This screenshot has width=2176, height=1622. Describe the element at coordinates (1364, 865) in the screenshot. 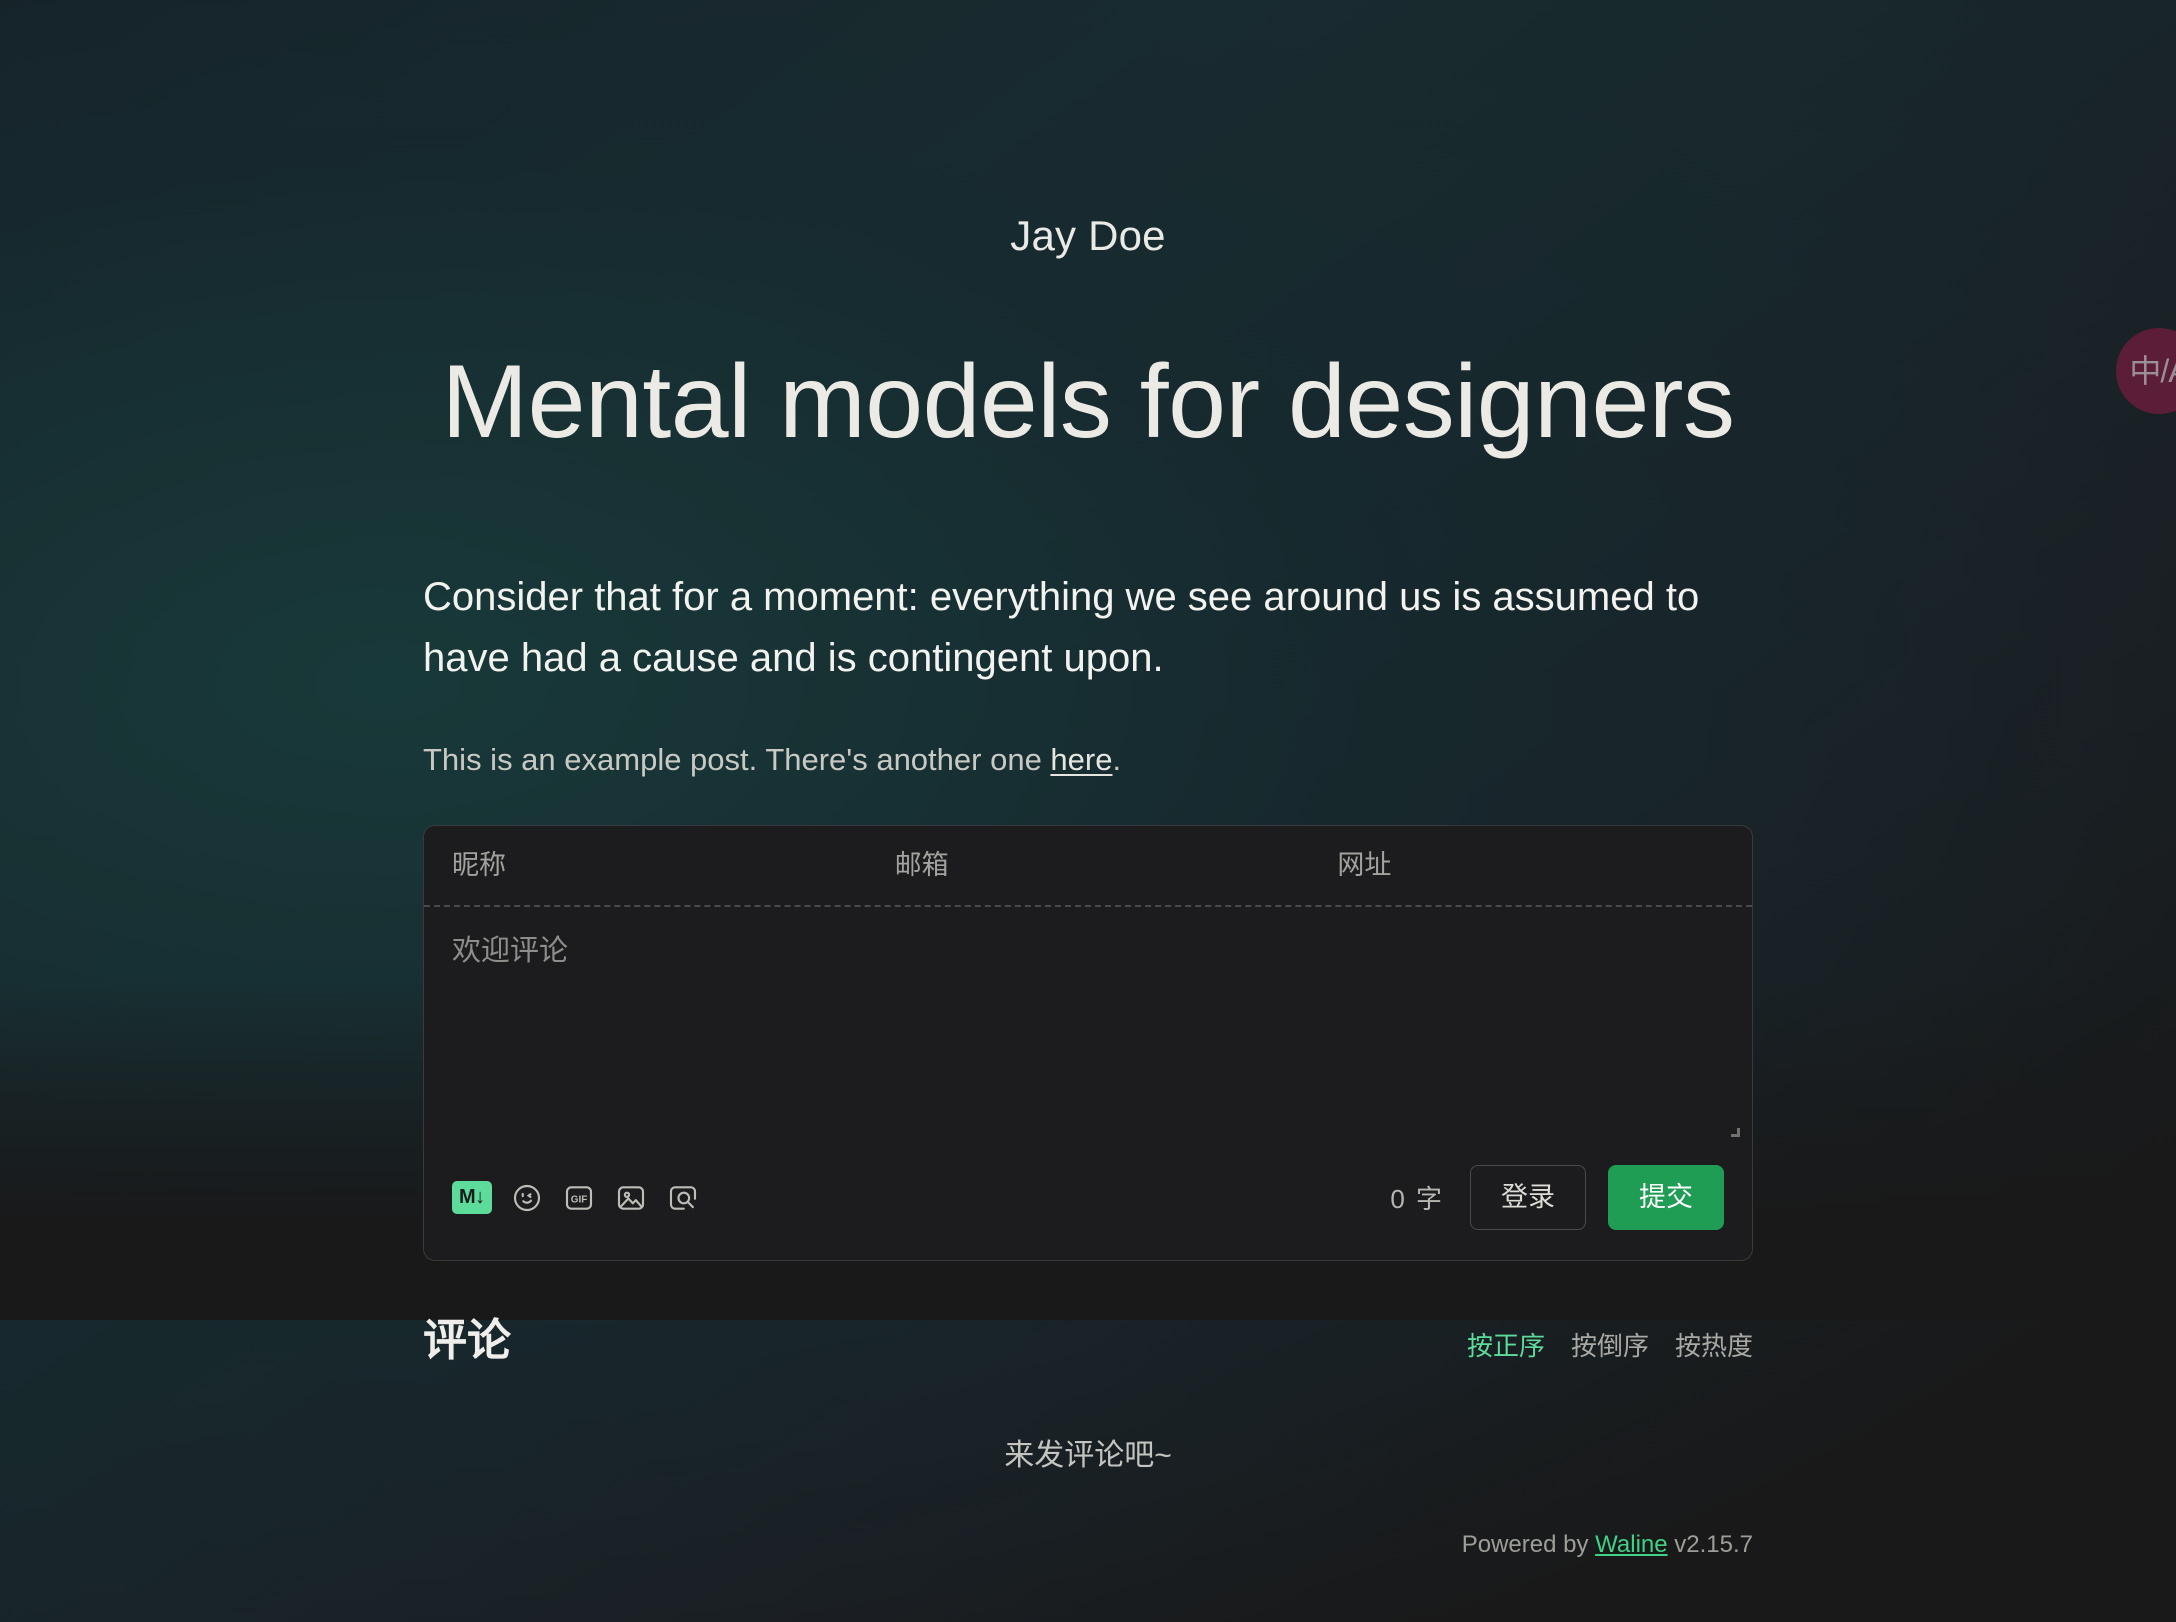

I see `website-placeholder: 网址` at that location.